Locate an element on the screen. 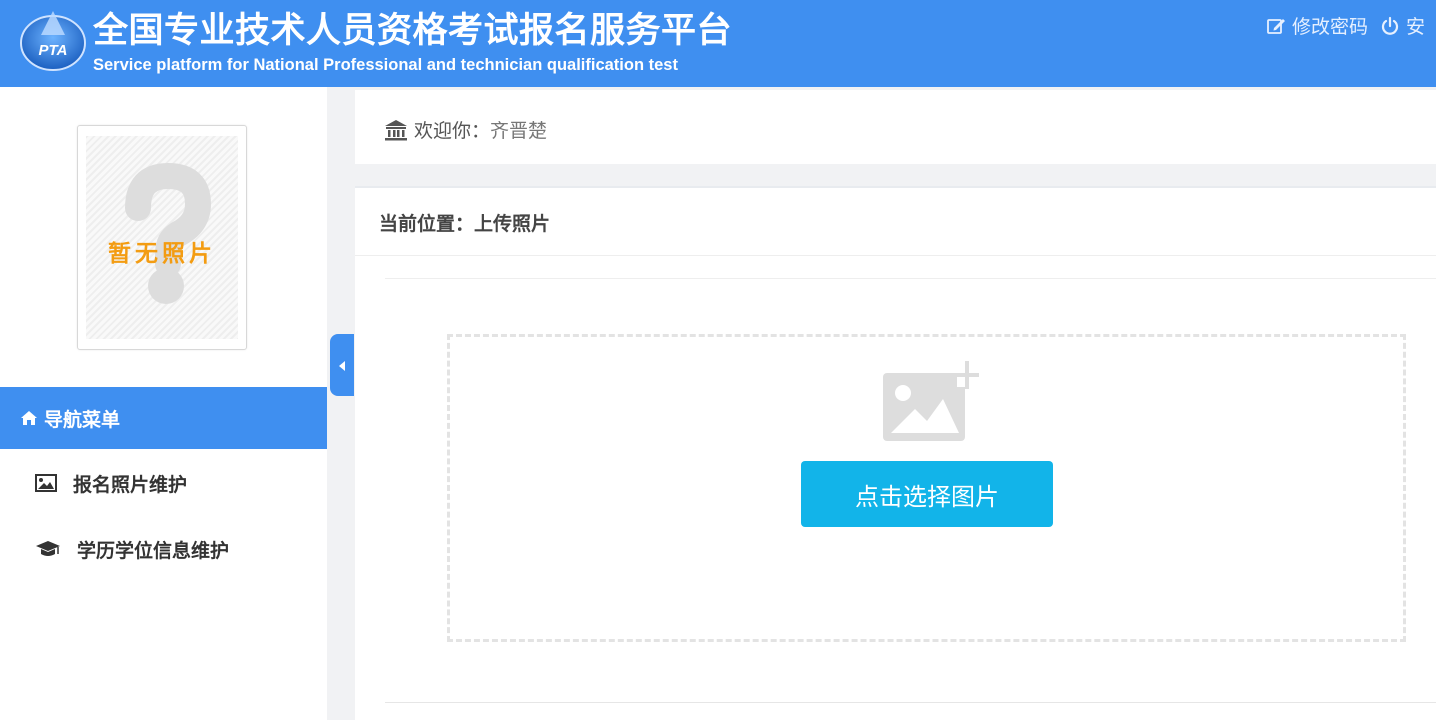  profile-photo: 暂无照片 is located at coordinates (162, 237).